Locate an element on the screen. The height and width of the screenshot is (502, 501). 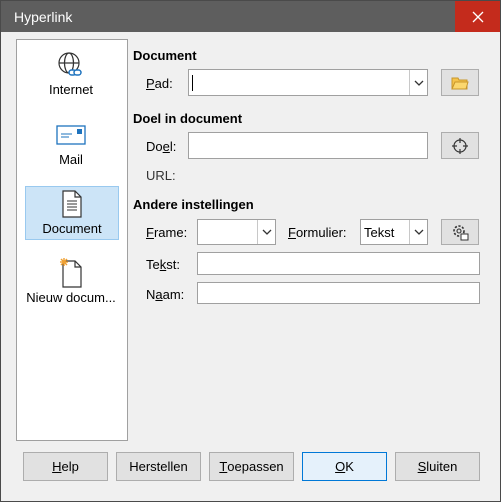
close-button: Sluiten is located at coordinates (437, 466).